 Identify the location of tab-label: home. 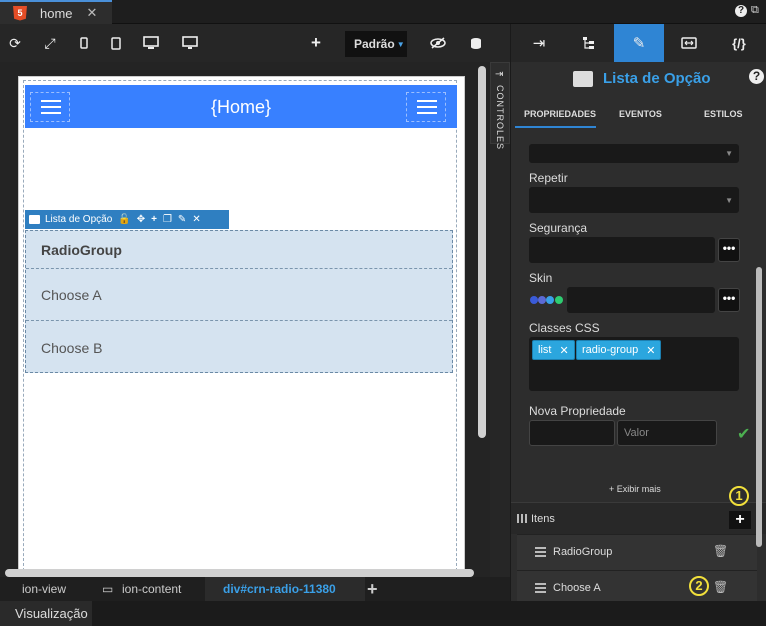
(56, 13).